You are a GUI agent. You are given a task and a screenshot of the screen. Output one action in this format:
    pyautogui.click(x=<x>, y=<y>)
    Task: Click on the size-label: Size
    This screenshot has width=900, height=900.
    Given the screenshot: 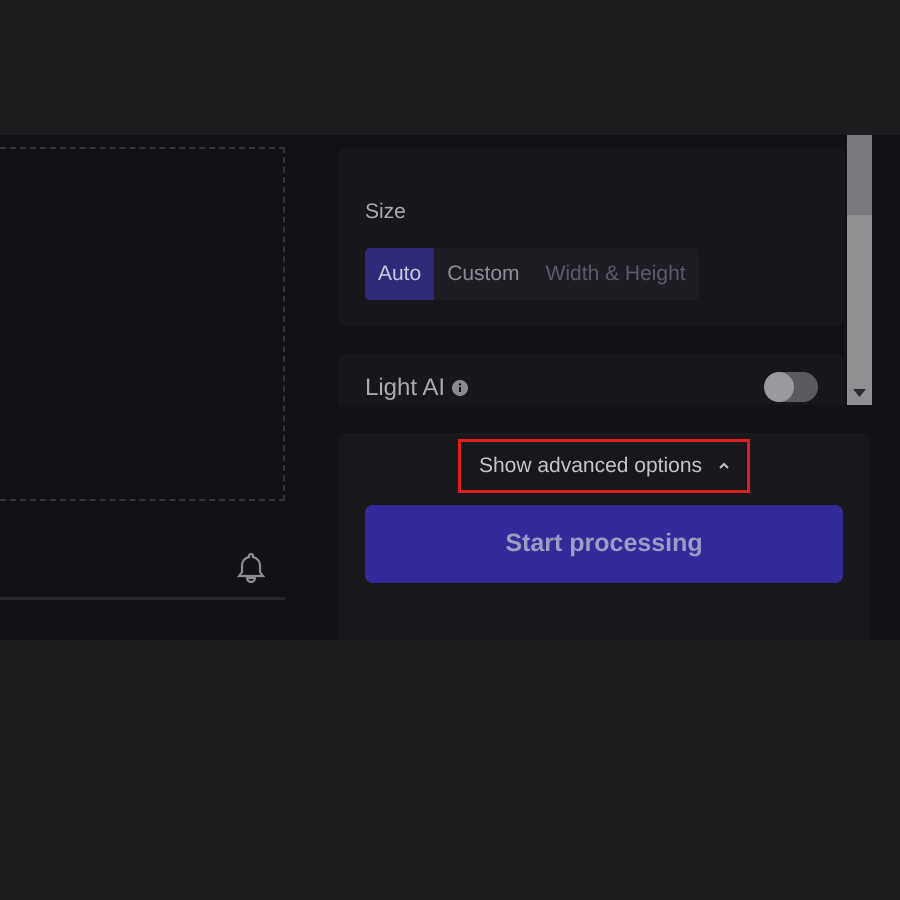 What is the action you would take?
    pyautogui.click(x=386, y=212)
    